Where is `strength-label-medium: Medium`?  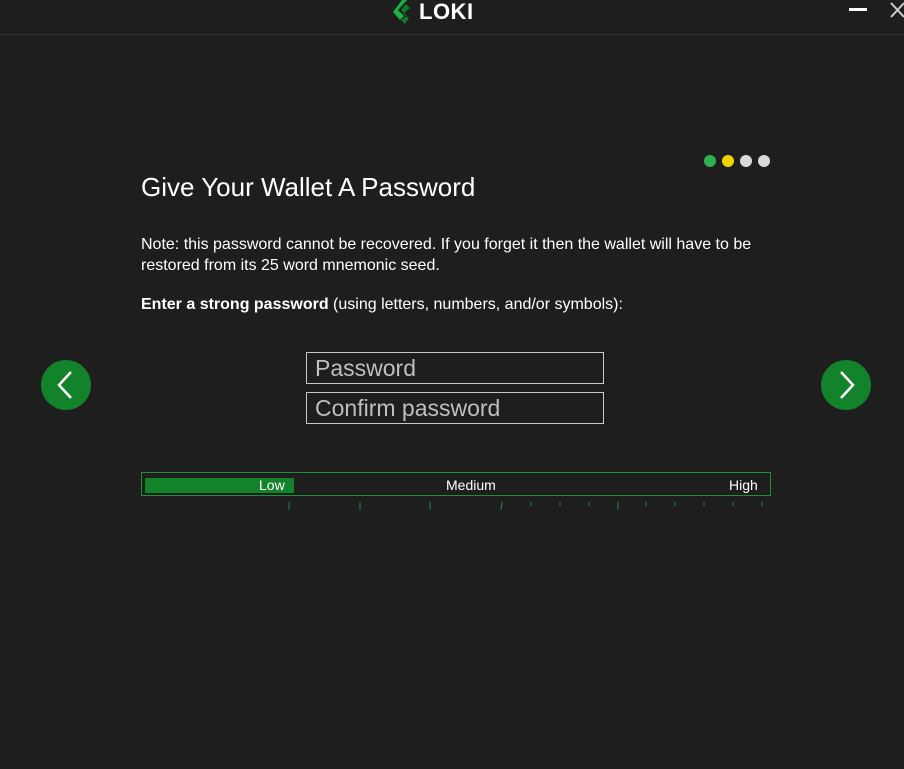 strength-label-medium: Medium is located at coordinates (471, 485).